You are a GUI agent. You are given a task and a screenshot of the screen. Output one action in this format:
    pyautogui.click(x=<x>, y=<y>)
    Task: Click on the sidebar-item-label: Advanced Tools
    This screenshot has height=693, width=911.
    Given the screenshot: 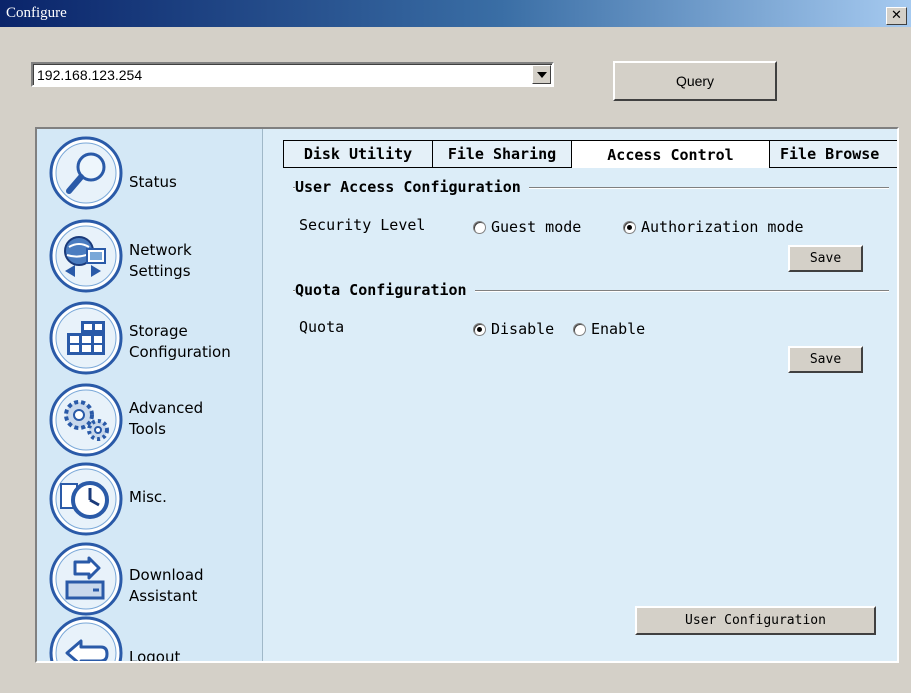 What is the action you would take?
    pyautogui.click(x=166, y=418)
    